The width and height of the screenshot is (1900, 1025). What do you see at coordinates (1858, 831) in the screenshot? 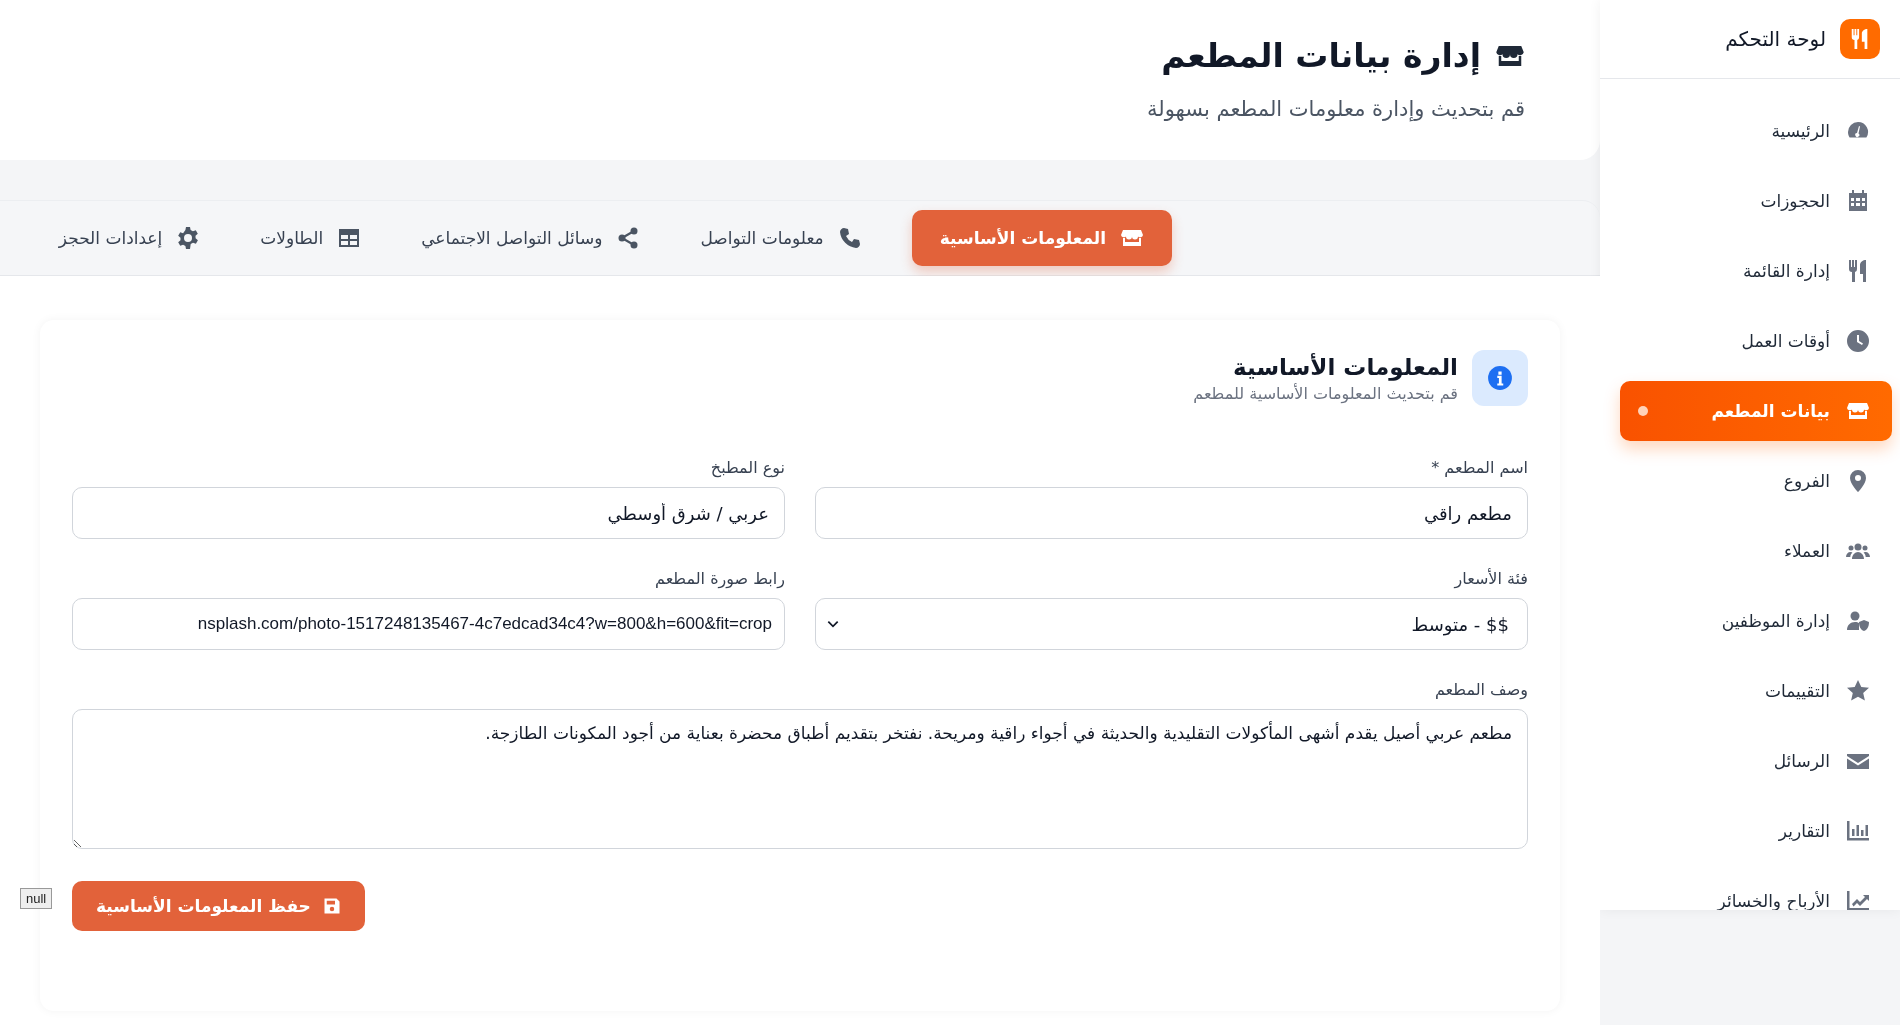
I see `bar-chart-icon` at bounding box center [1858, 831].